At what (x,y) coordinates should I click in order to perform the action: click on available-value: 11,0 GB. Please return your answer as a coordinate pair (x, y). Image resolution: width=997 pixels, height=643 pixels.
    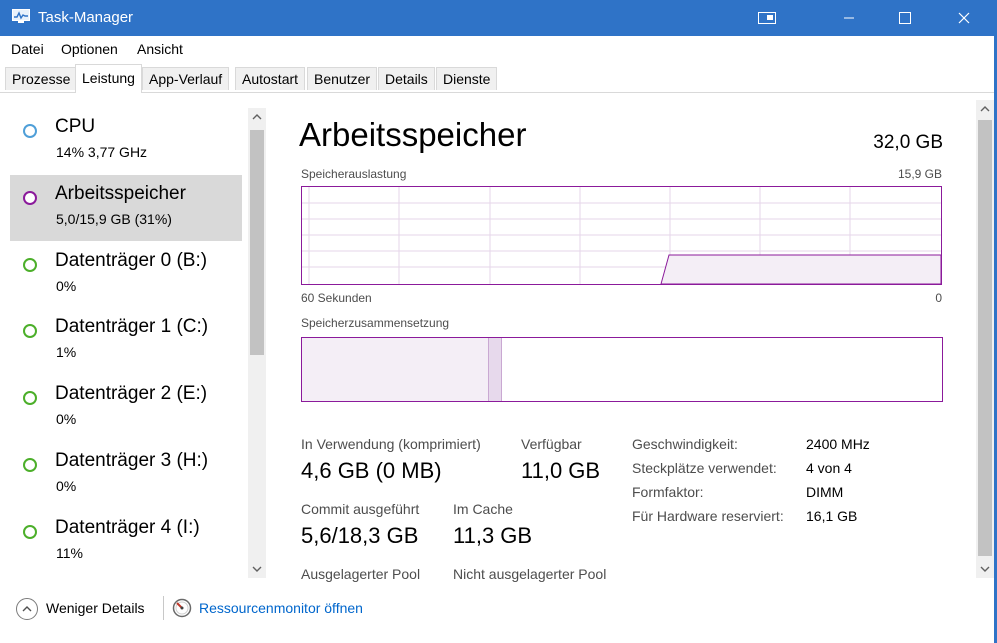
    Looking at the image, I should click on (561, 470).